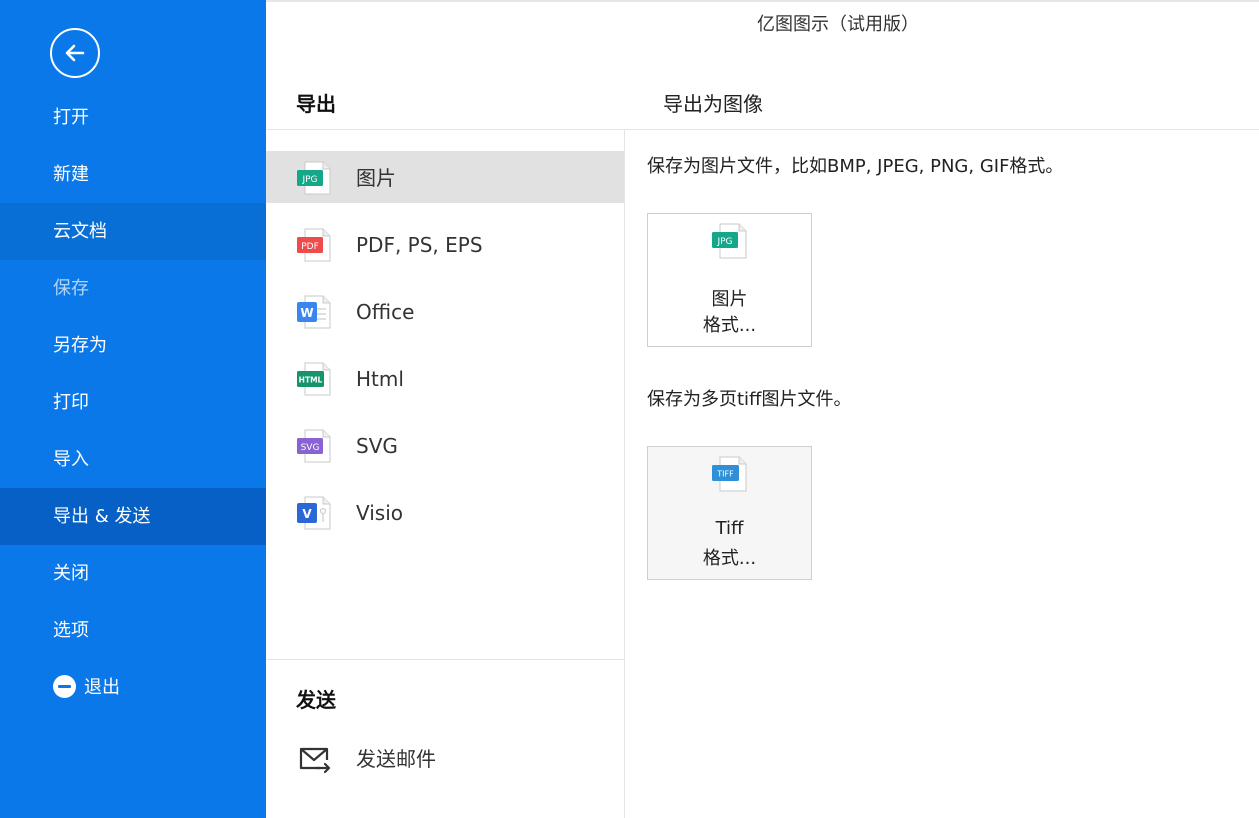  I want to click on sidebar-item-label: 保存, so click(71, 288).